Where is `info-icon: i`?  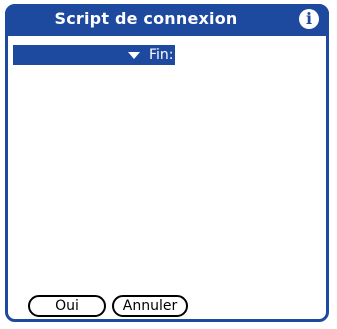 info-icon: i is located at coordinates (309, 19).